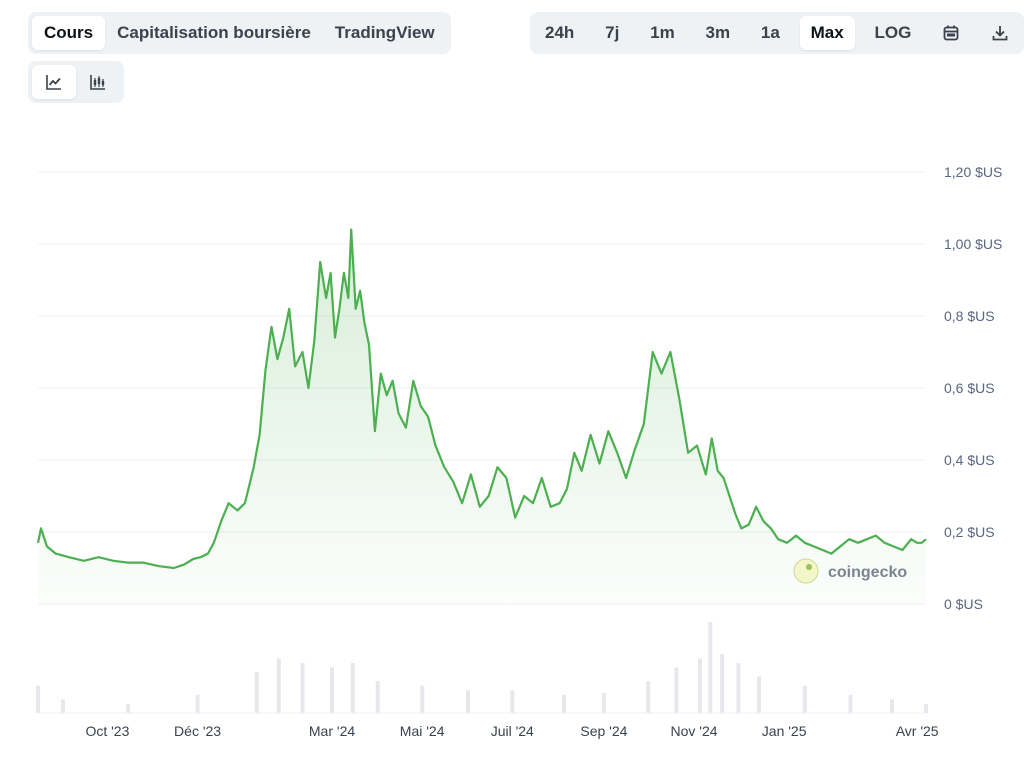 The width and height of the screenshot is (1024, 761). What do you see at coordinates (973, 244) in the screenshot?
I see `y-tick-label: 1,00 $US` at bounding box center [973, 244].